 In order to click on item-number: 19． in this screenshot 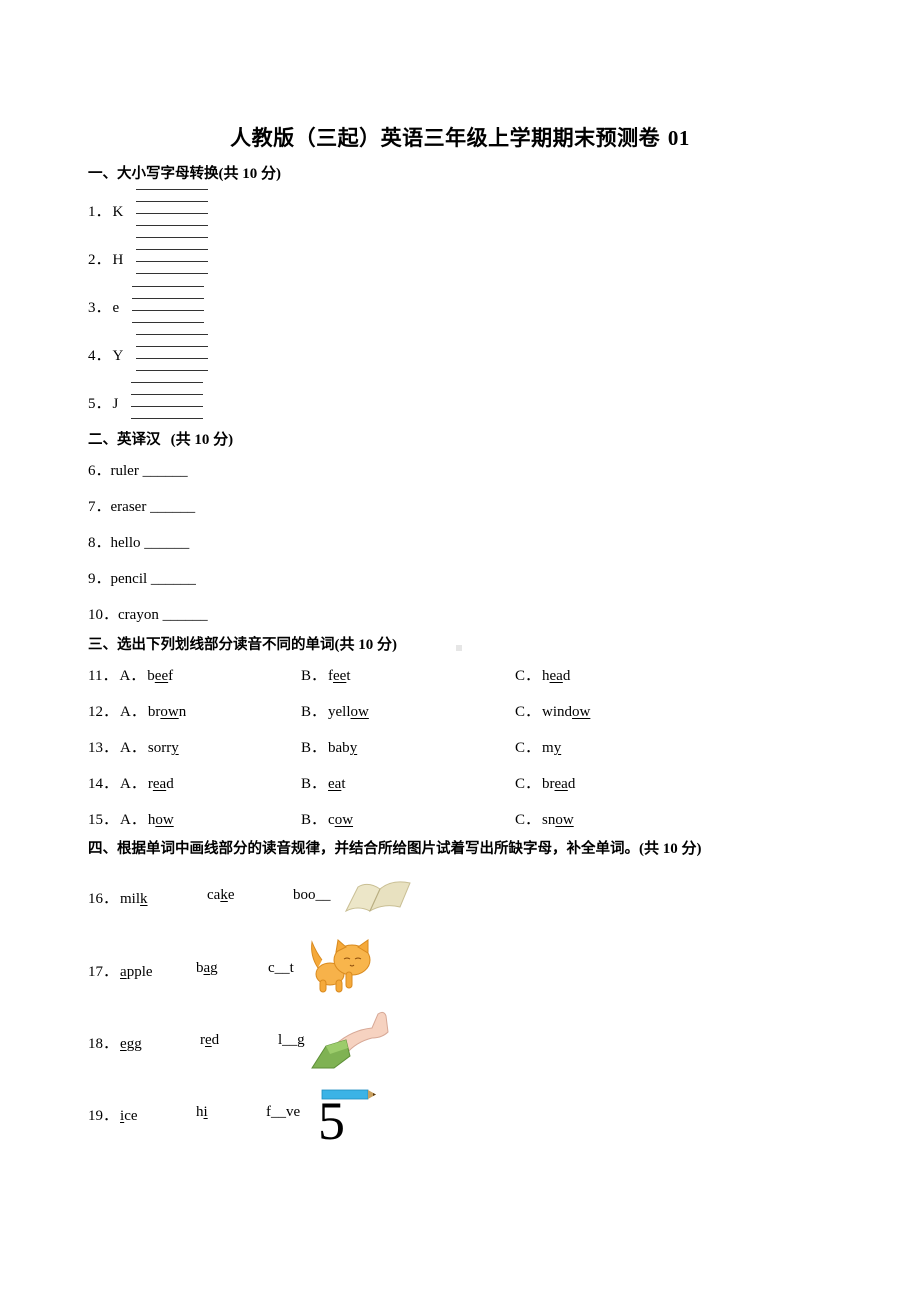, I will do `click(103, 1116)`.